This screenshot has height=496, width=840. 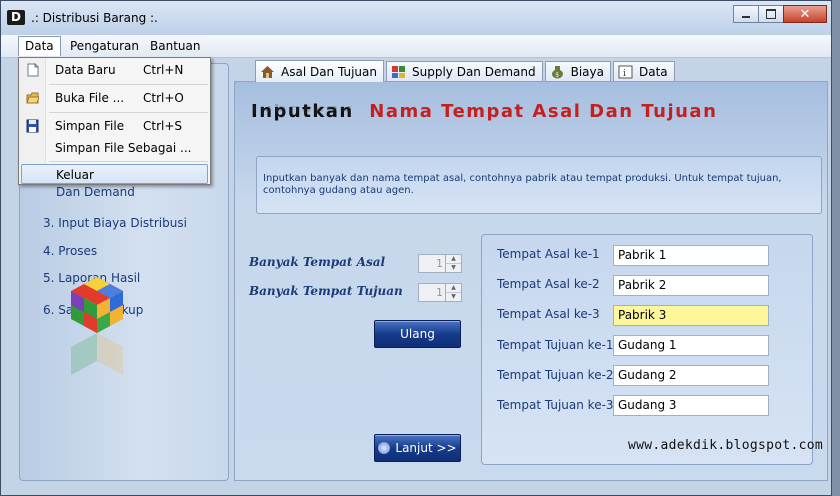 What do you see at coordinates (95, 192) in the screenshot?
I see `sidebar-item-supply-demand: Dan Demand` at bounding box center [95, 192].